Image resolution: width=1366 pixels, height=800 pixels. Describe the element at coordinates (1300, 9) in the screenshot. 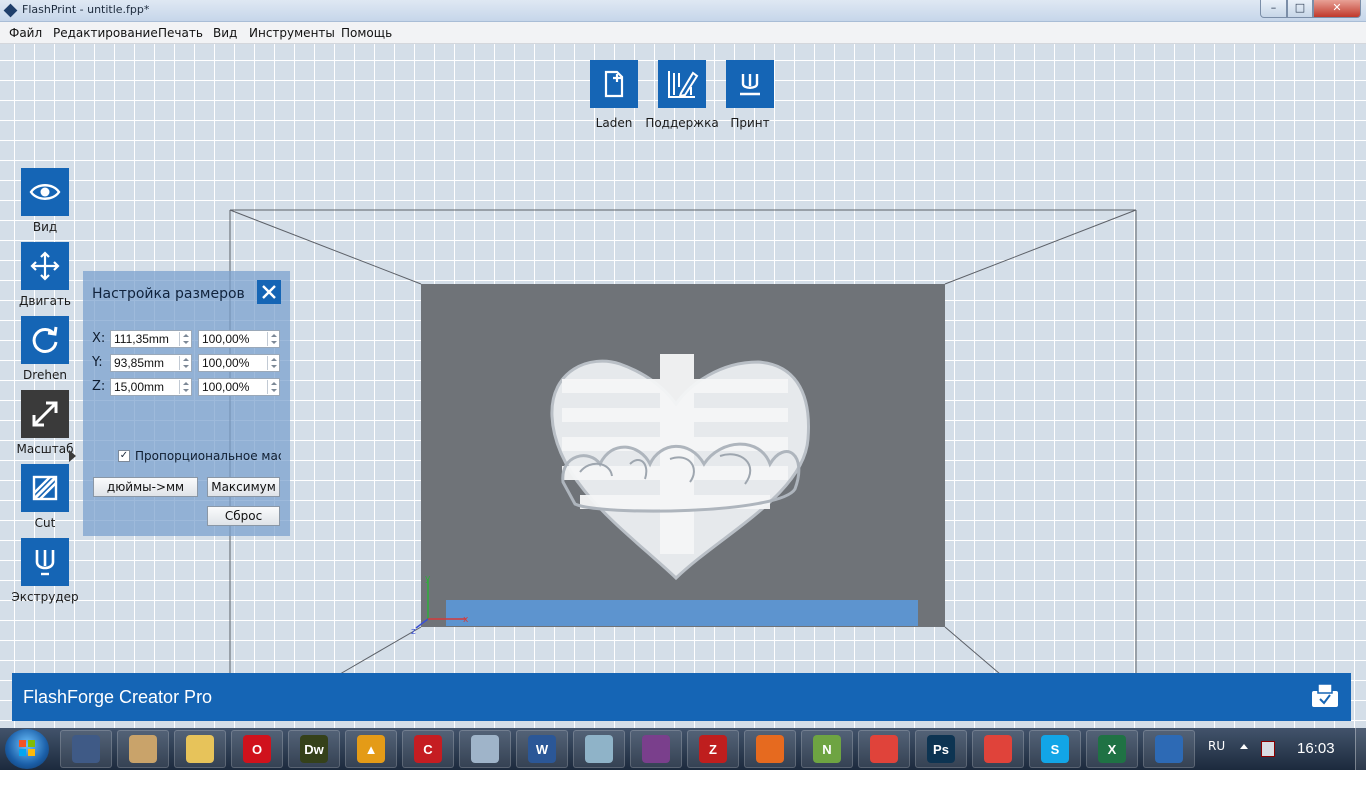

I see `maximize-button: □` at that location.